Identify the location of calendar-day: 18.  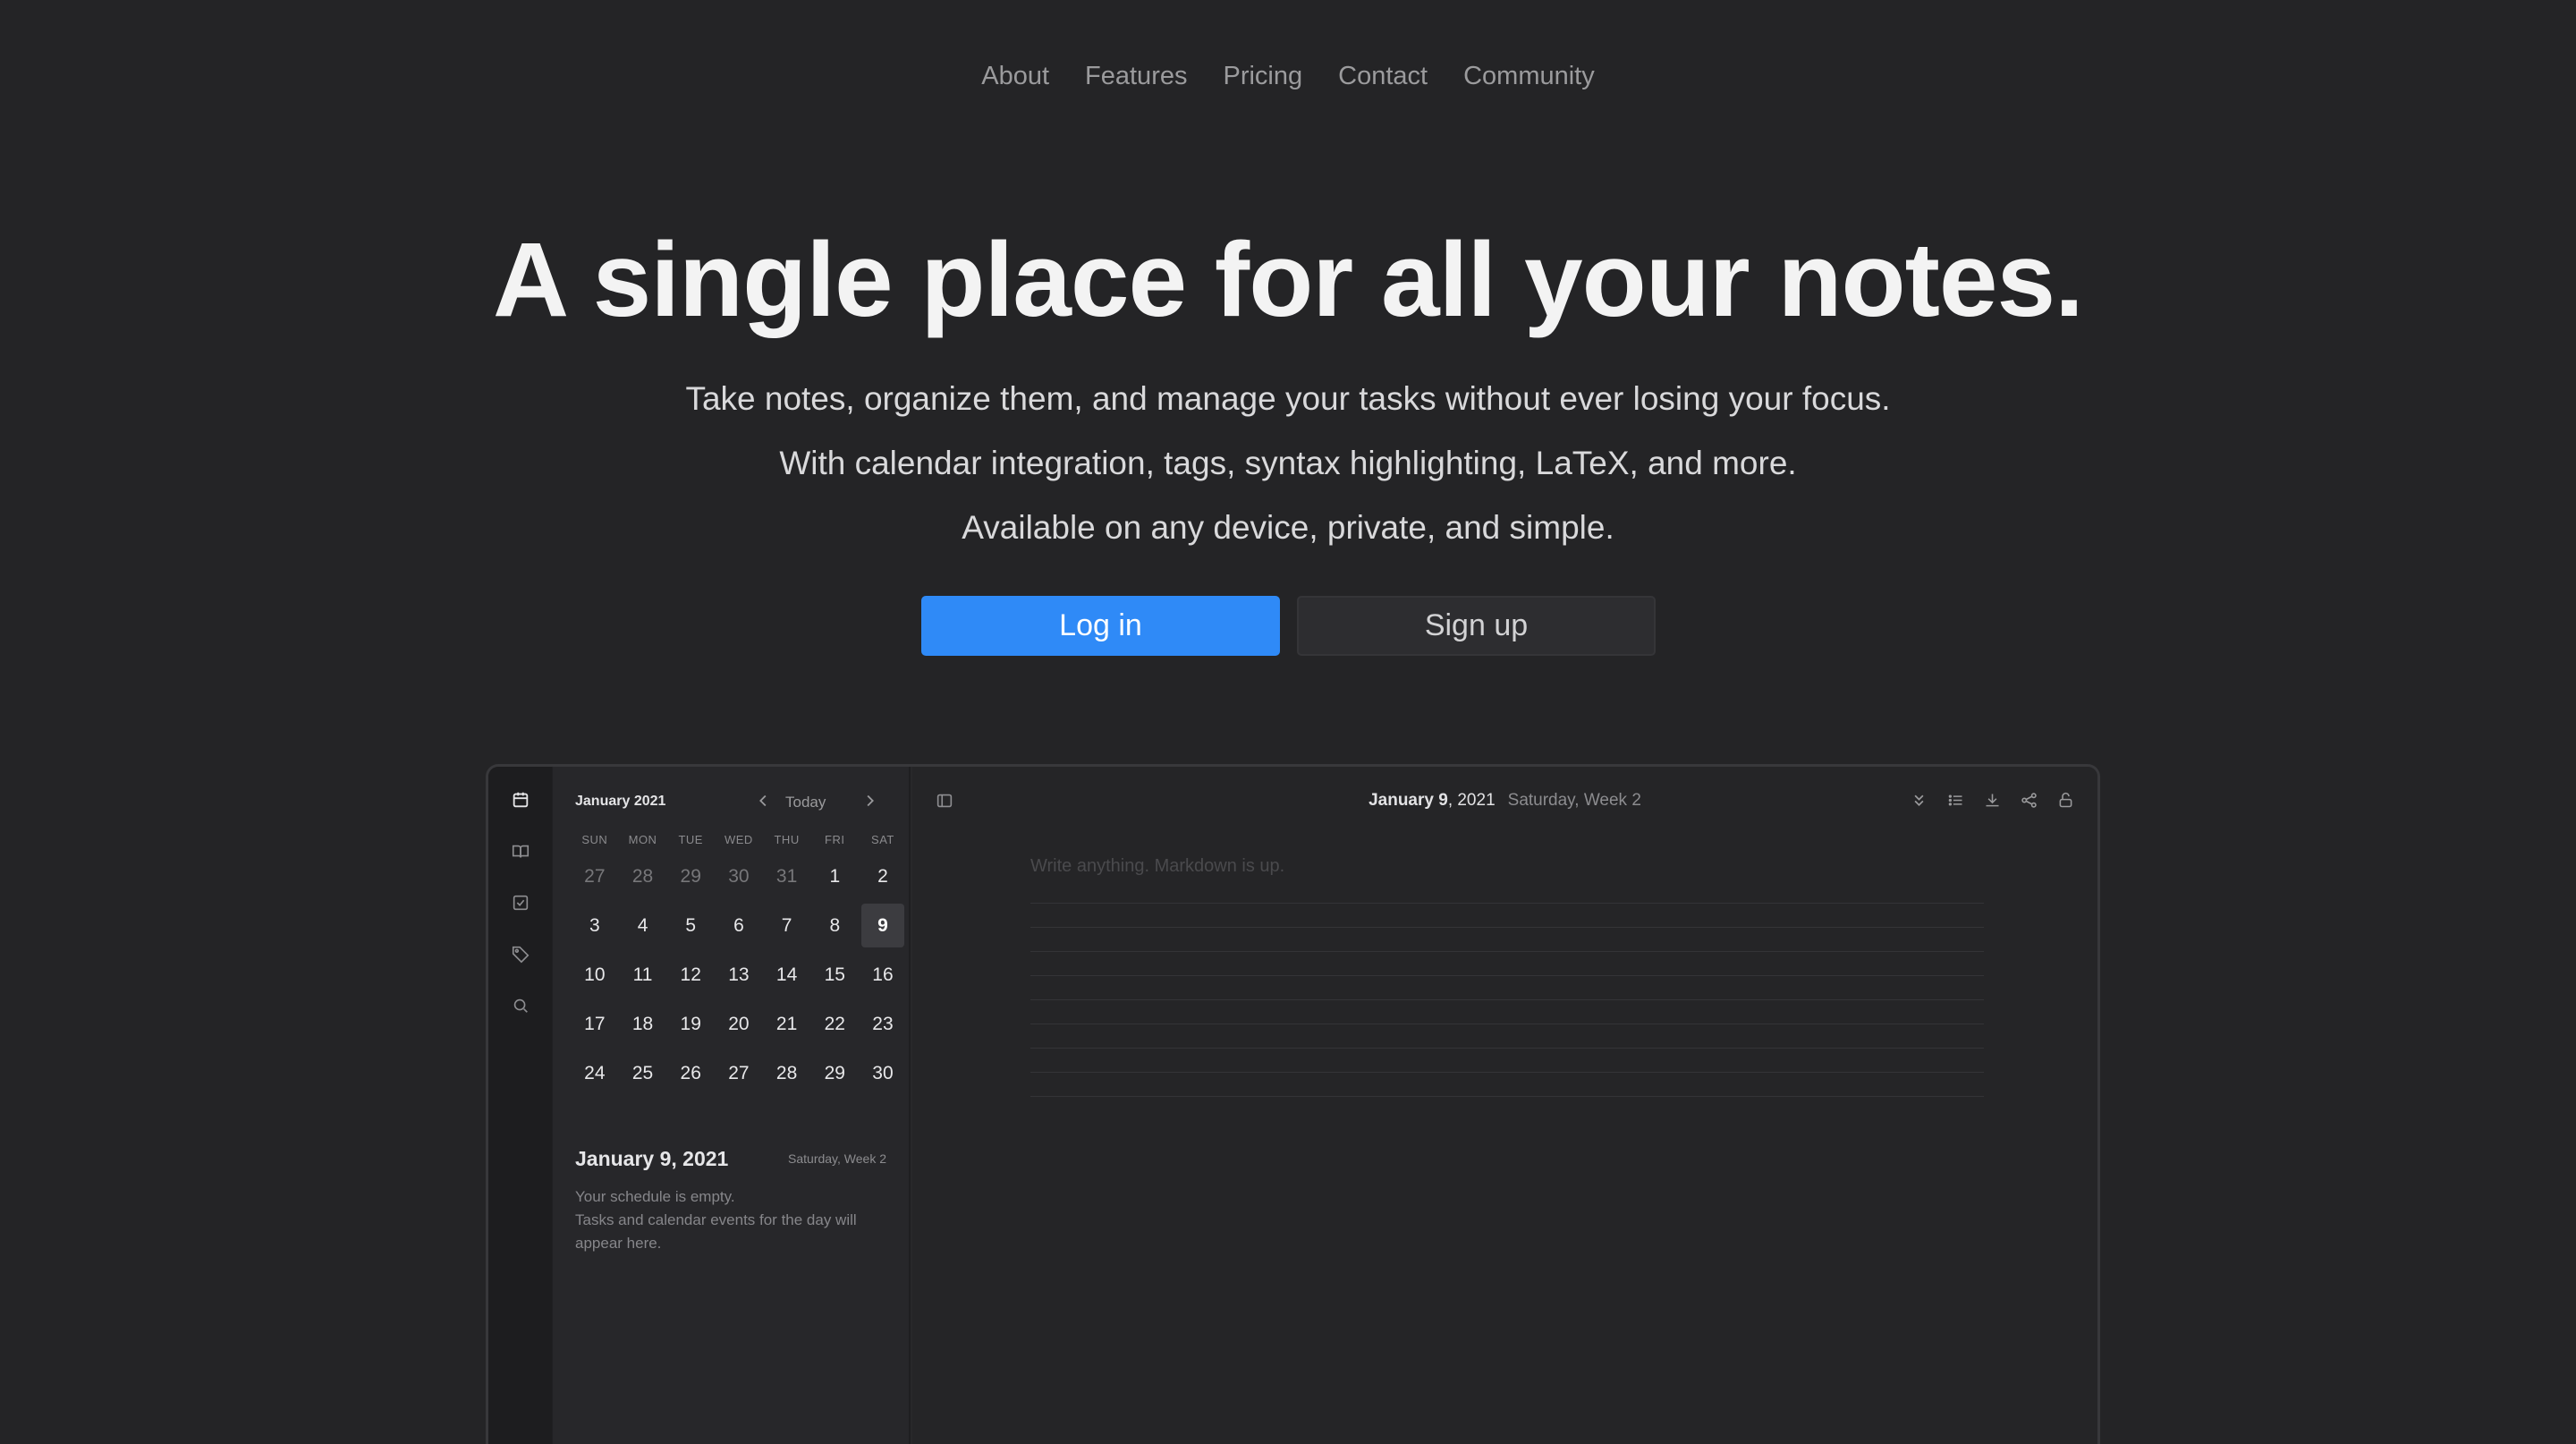
(643, 1024).